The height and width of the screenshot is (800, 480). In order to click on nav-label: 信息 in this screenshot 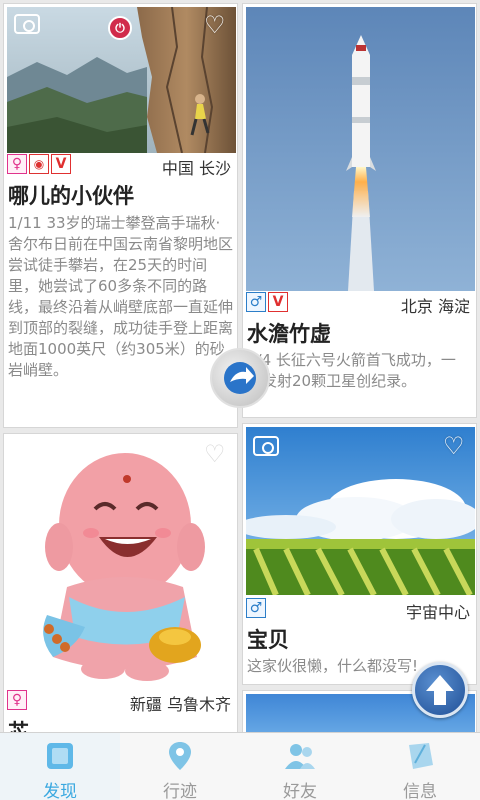, I will do `click(420, 791)`.